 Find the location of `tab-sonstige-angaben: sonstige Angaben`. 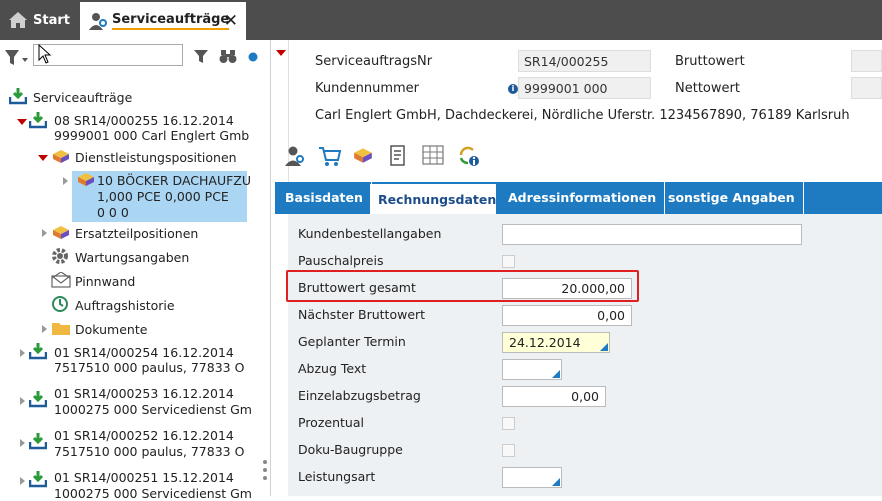

tab-sonstige-angaben: sonstige Angaben is located at coordinates (732, 198).